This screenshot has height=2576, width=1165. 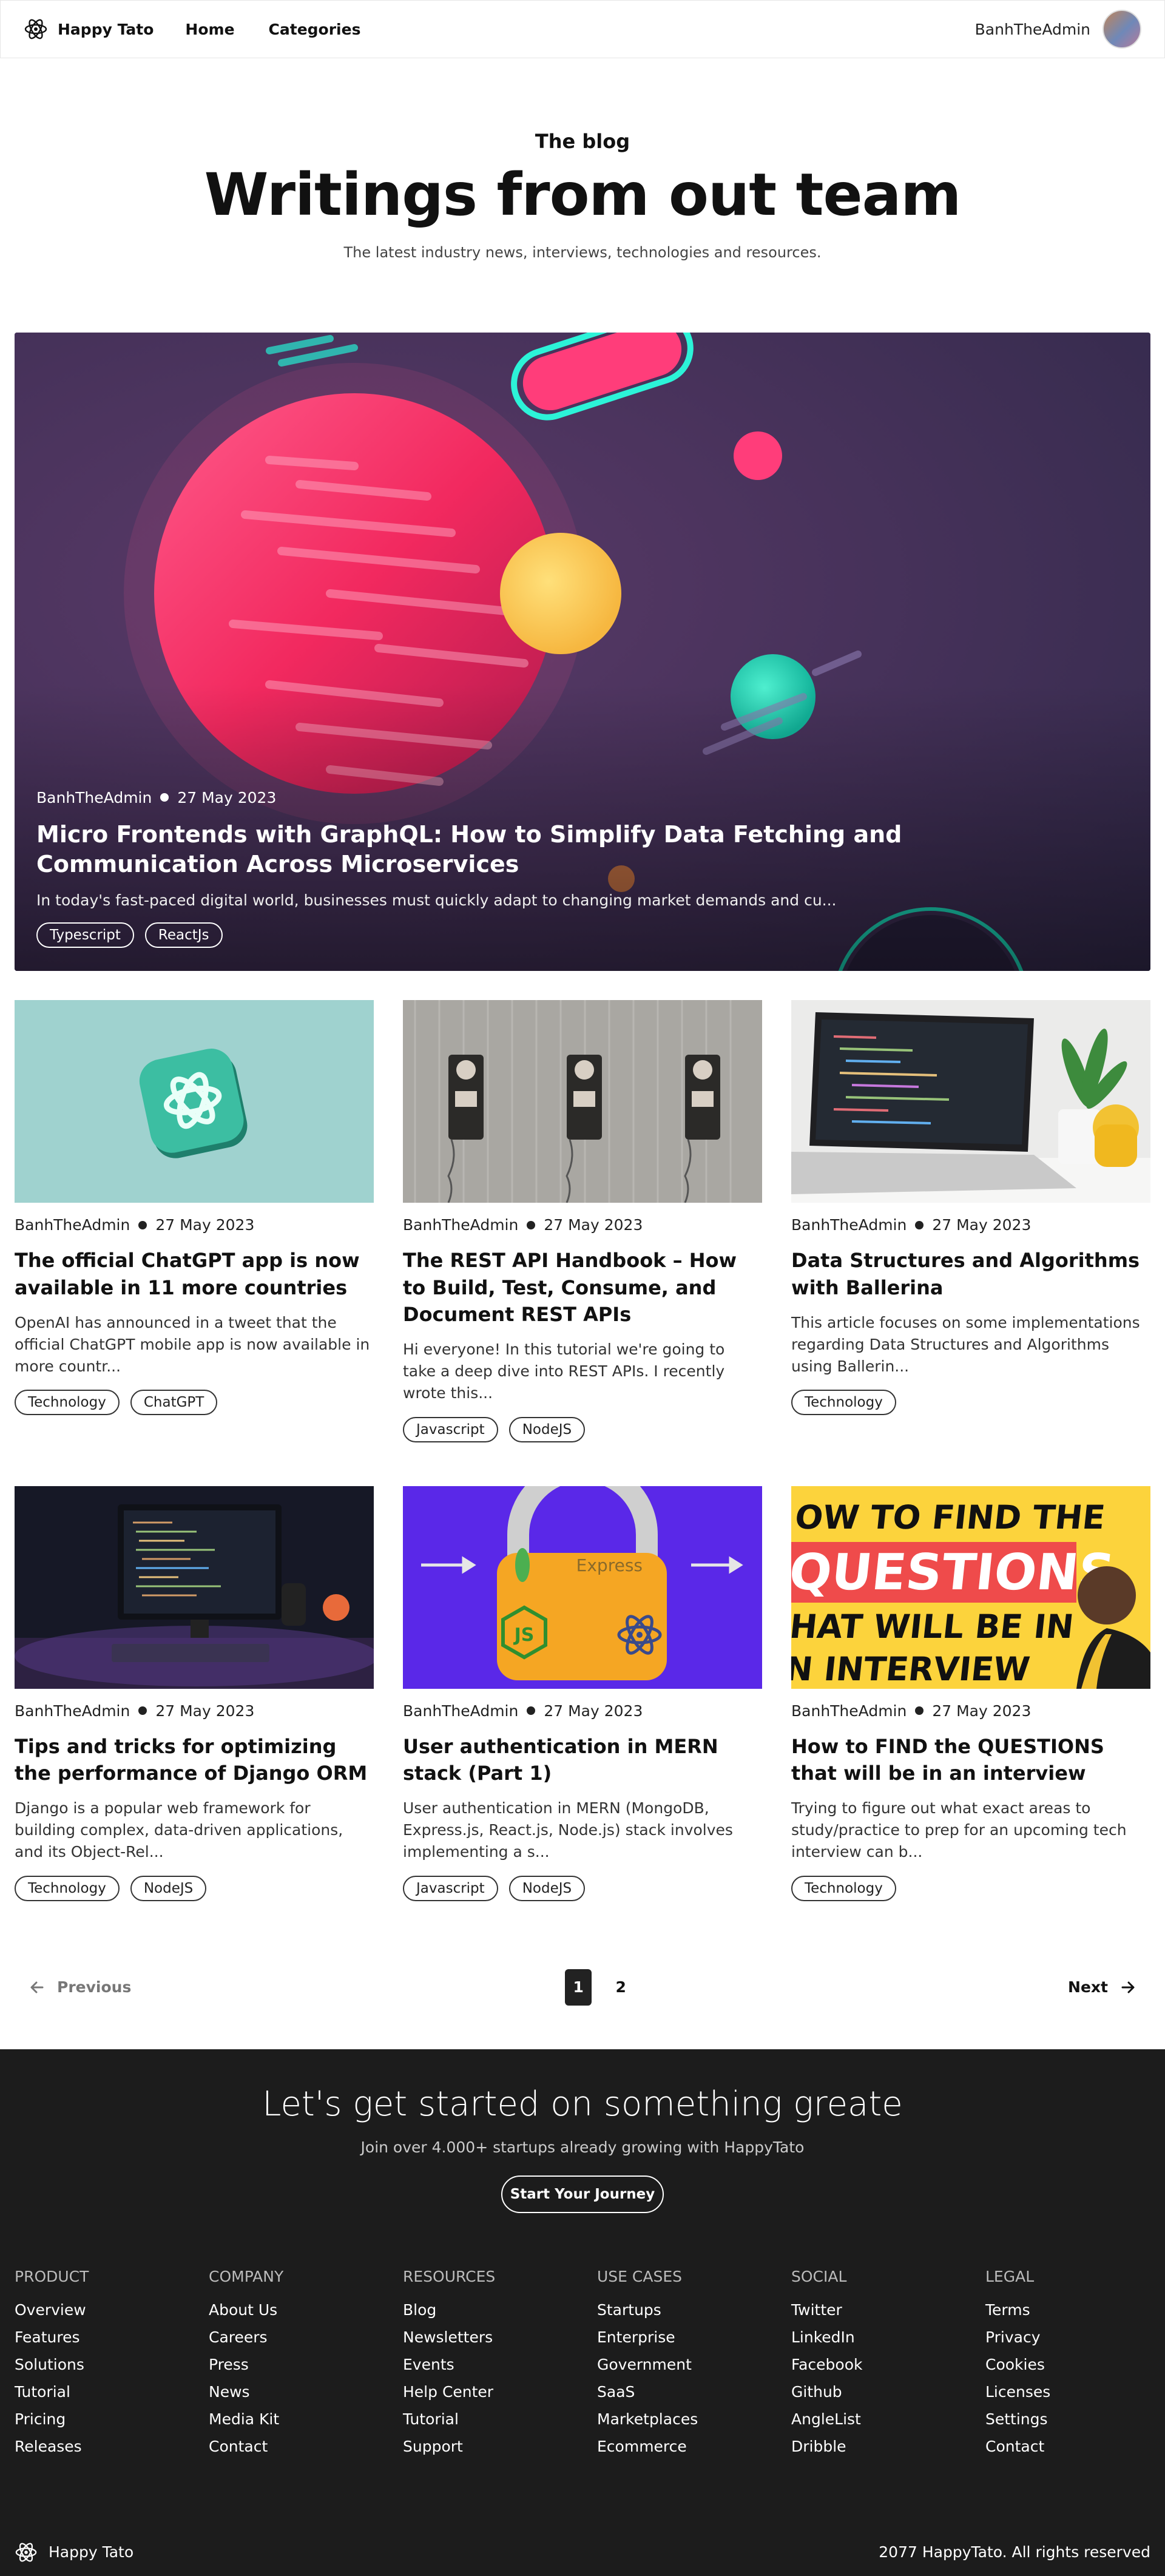 What do you see at coordinates (112, 2446) in the screenshot?
I see `footer-link-releases: Releases` at bounding box center [112, 2446].